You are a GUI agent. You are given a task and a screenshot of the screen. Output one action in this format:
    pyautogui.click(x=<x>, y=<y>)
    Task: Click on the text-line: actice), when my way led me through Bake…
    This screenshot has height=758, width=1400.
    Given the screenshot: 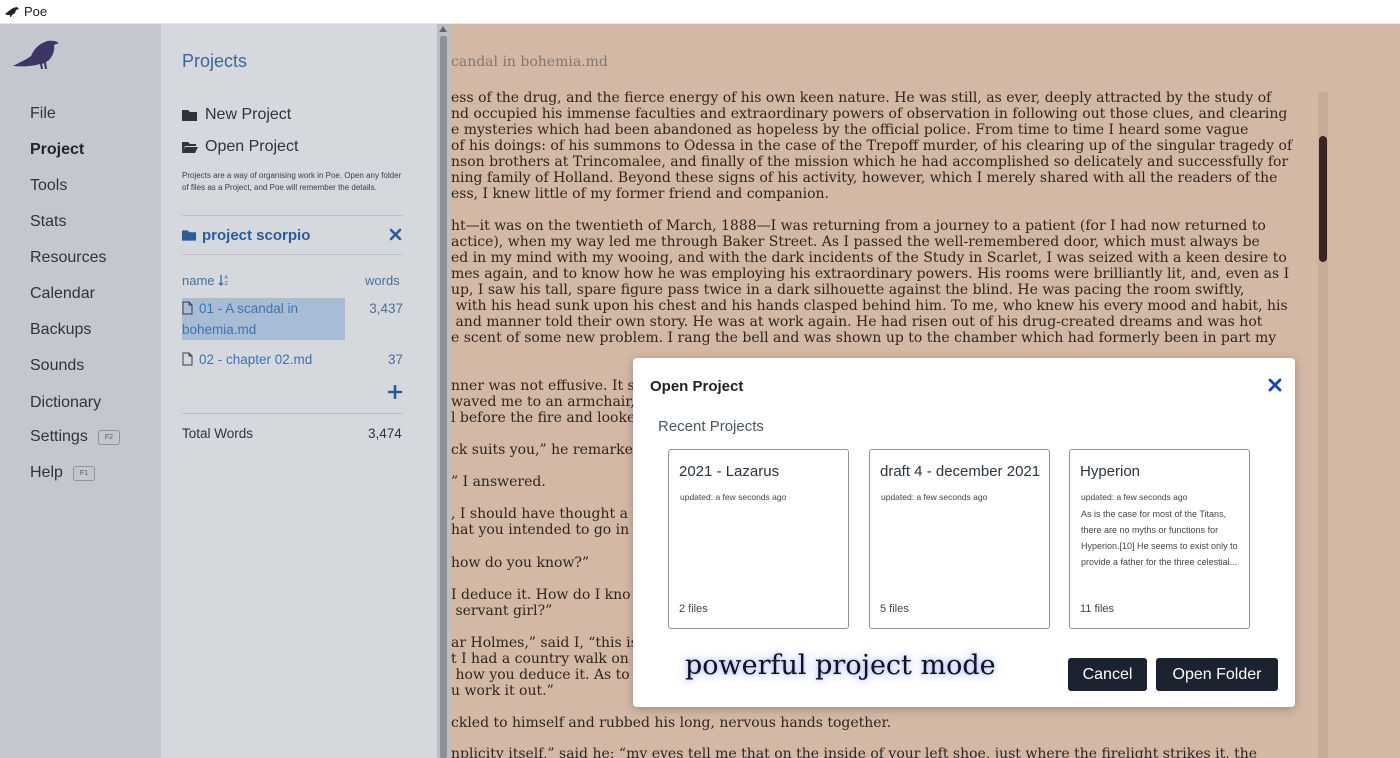 What is the action you would take?
    pyautogui.click(x=855, y=242)
    